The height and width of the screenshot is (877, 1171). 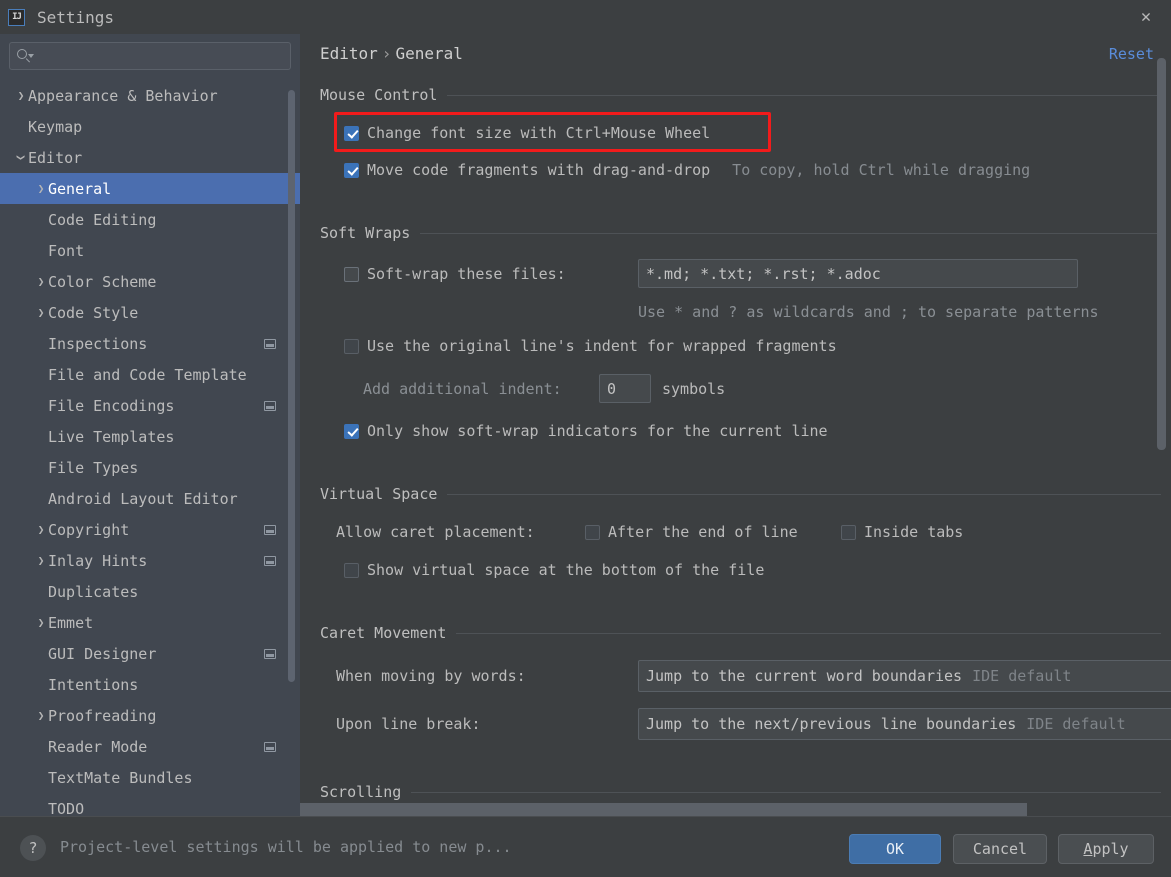 What do you see at coordinates (158, 56) in the screenshot?
I see `search-input` at bounding box center [158, 56].